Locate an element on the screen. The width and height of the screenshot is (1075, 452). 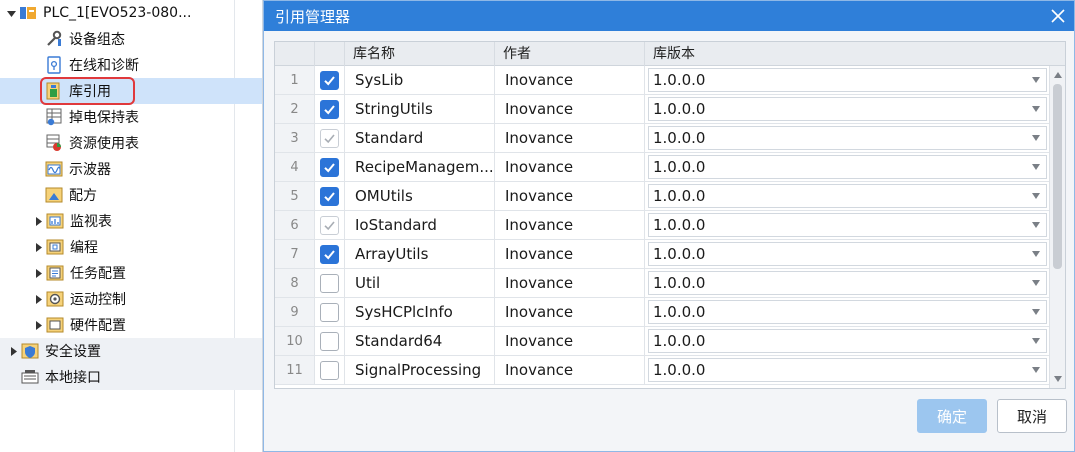
tree-item-watch-table: 监视表 is located at coordinates (131, 221).